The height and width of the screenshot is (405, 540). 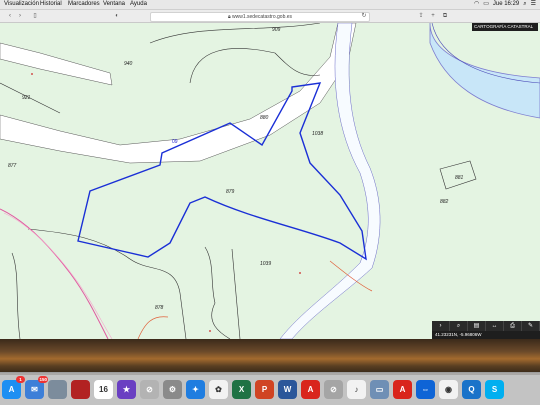 What do you see at coordinates (21, 4) in the screenshot?
I see `menu-visualizacion: Visualización` at bounding box center [21, 4].